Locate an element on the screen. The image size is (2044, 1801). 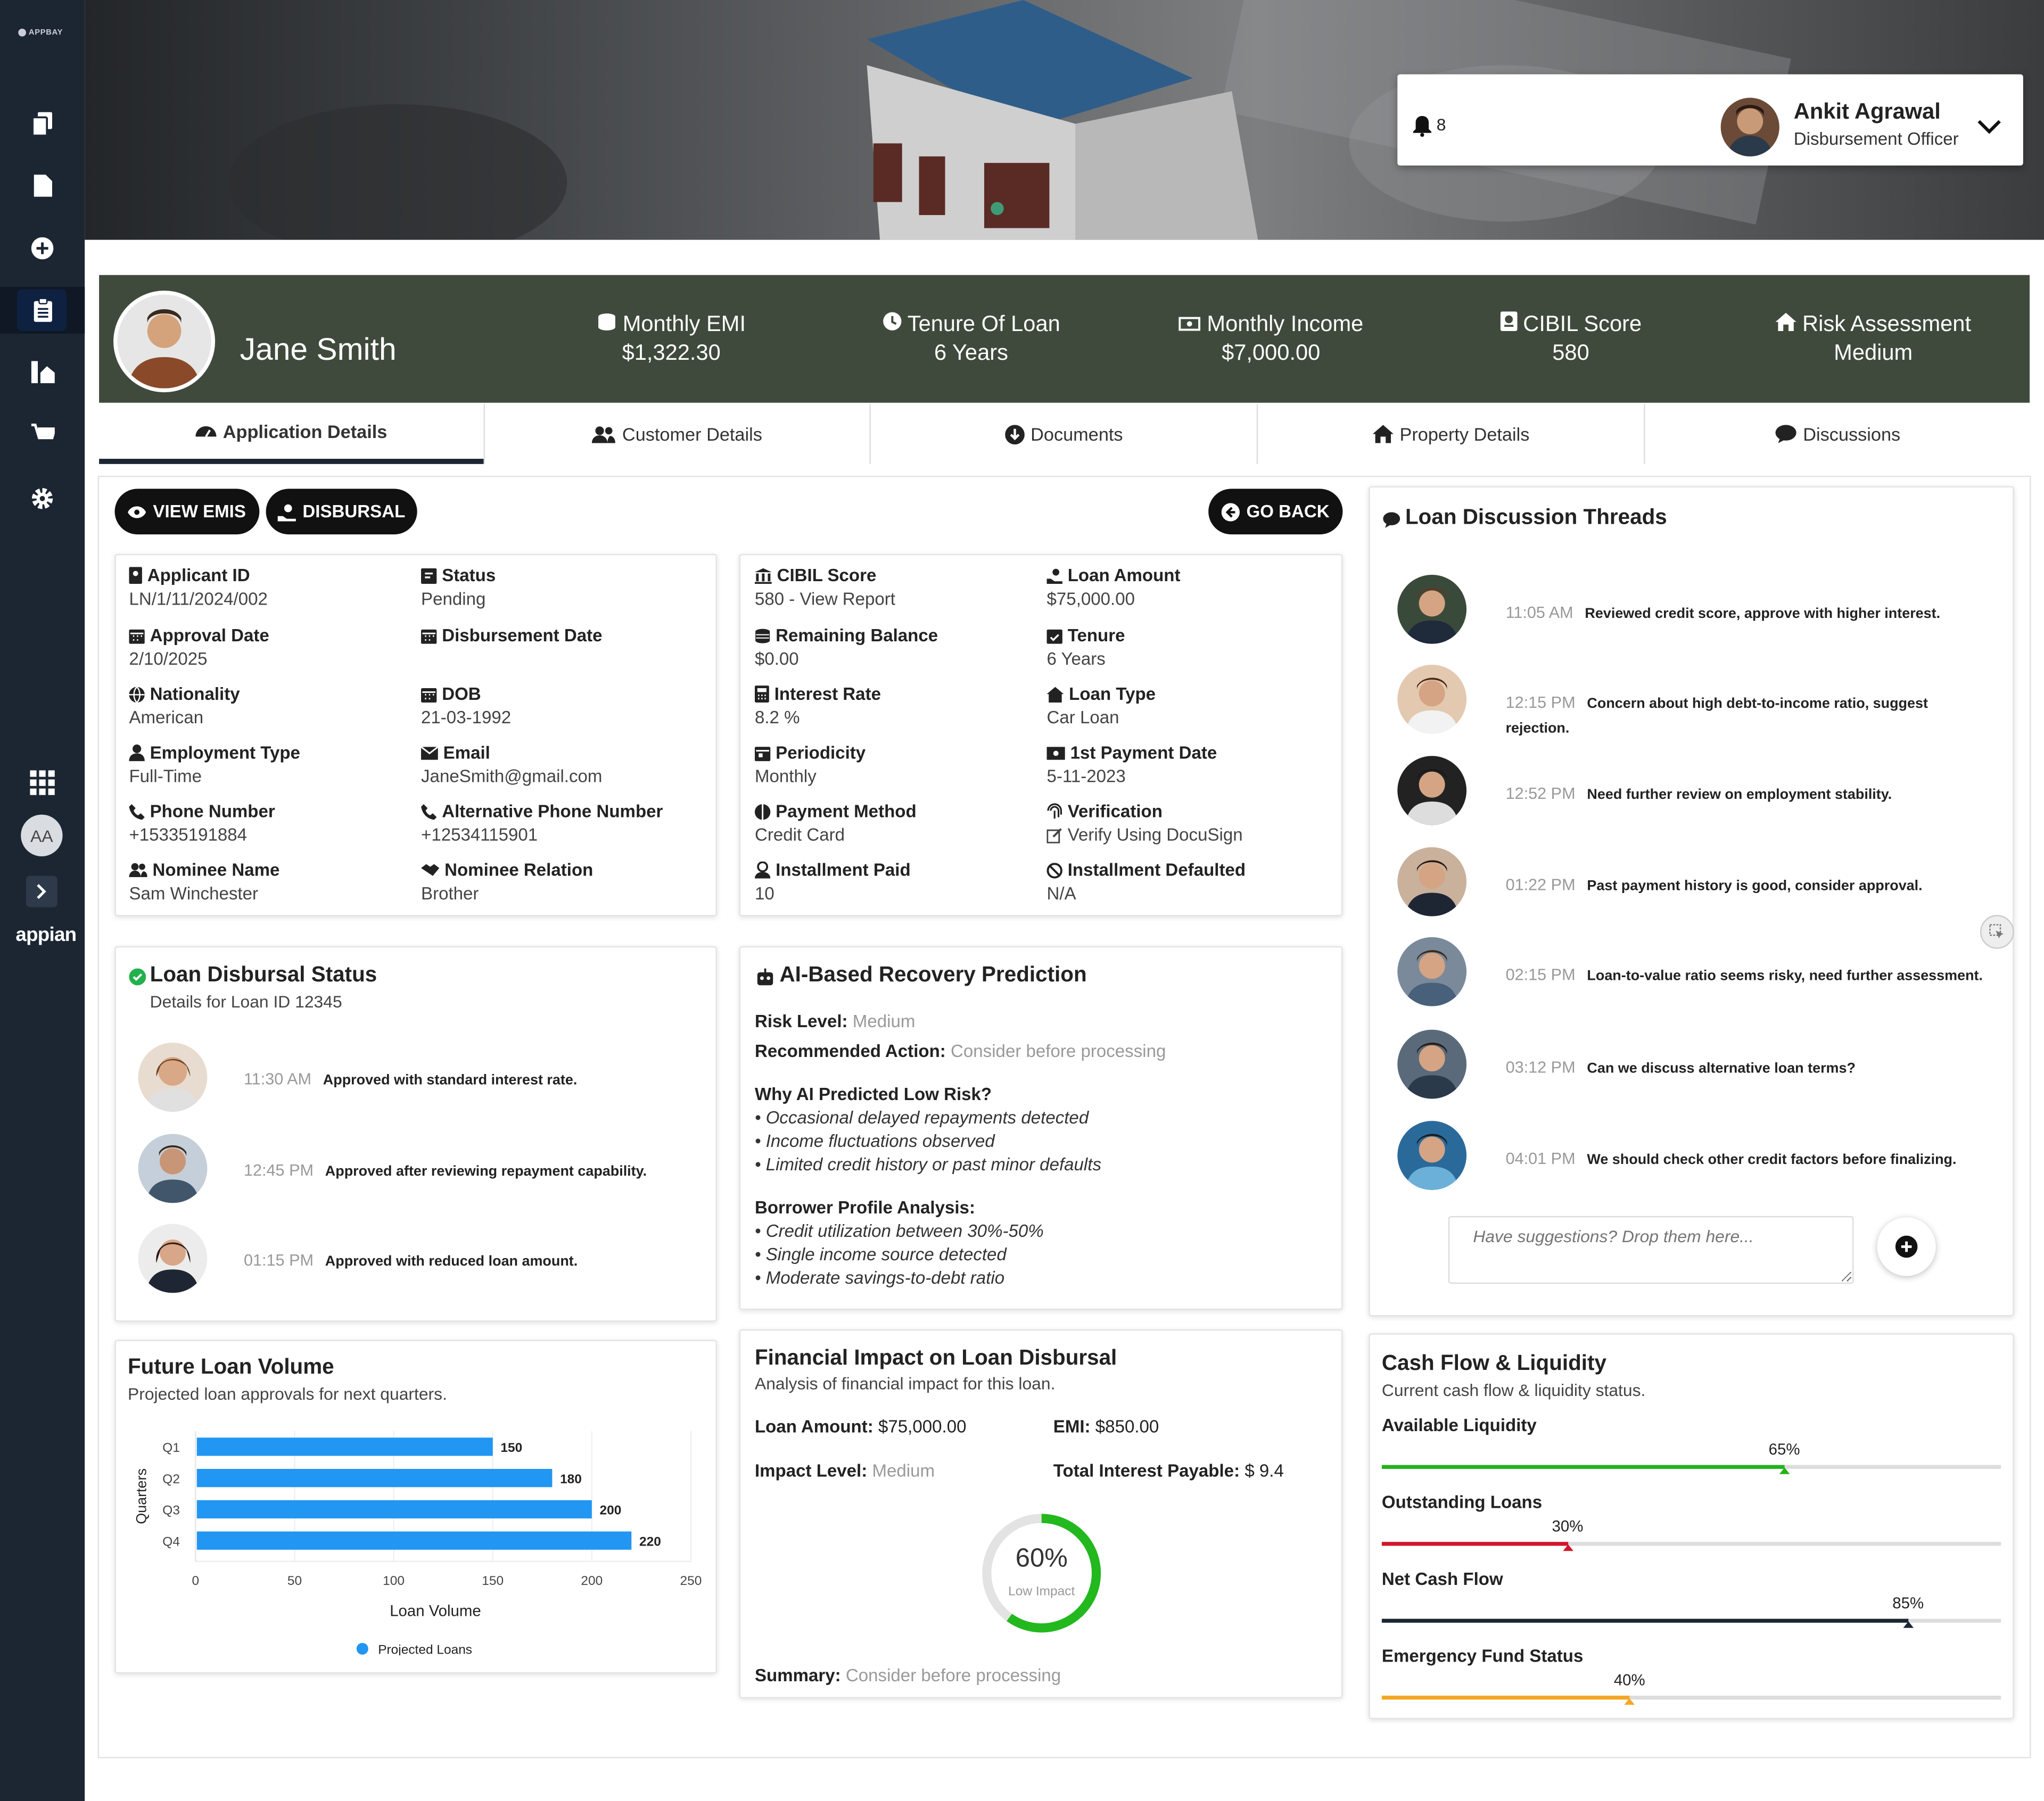
field-dob: DOB 21-03-1992 is located at coordinates (466, 706).